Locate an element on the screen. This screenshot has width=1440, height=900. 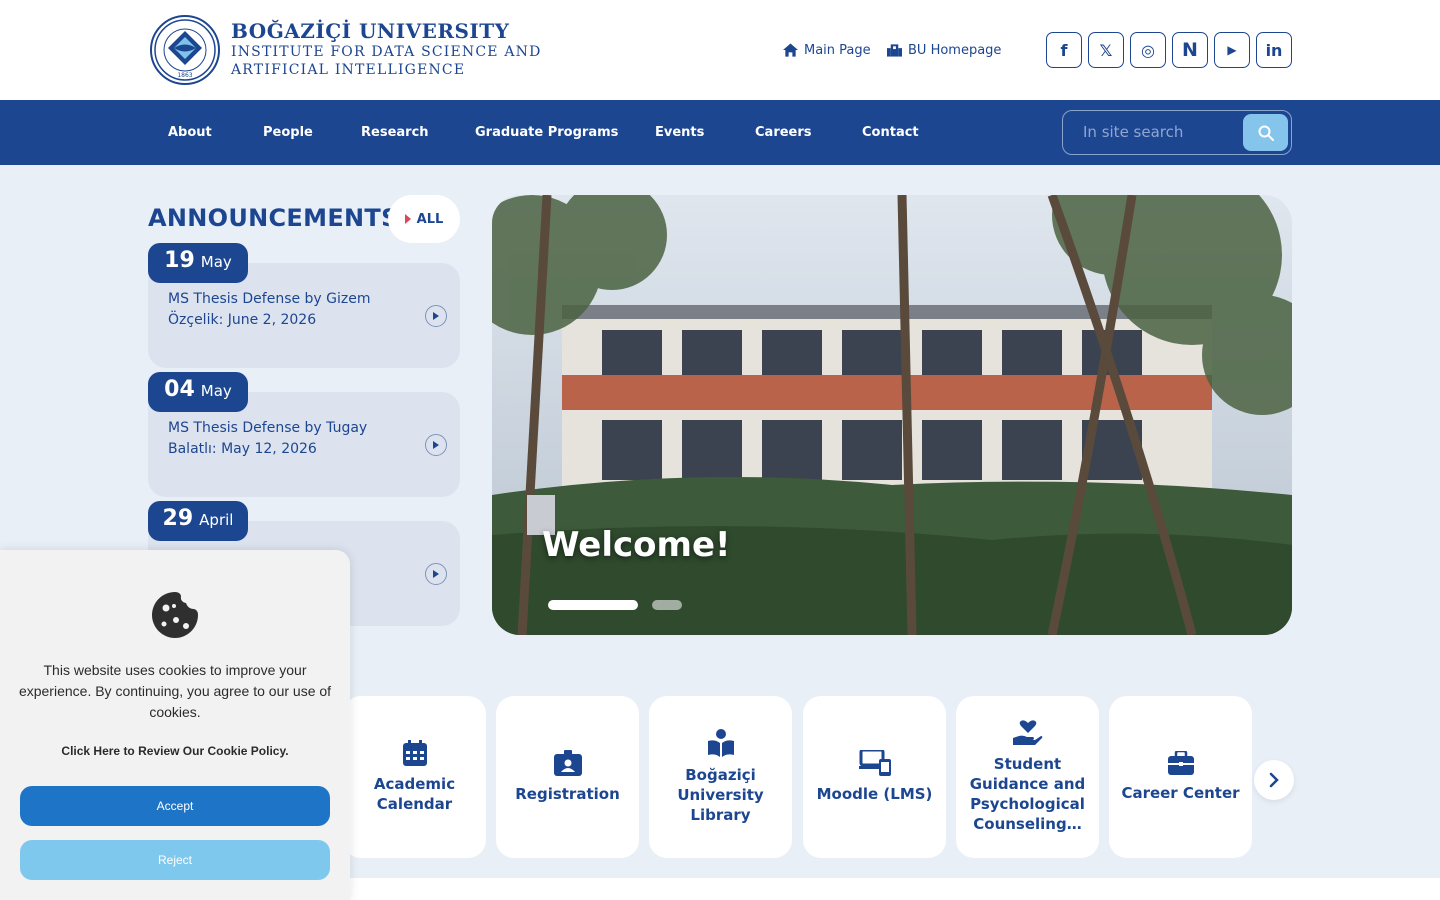
nav-careers: Careers is located at coordinates (783, 132).